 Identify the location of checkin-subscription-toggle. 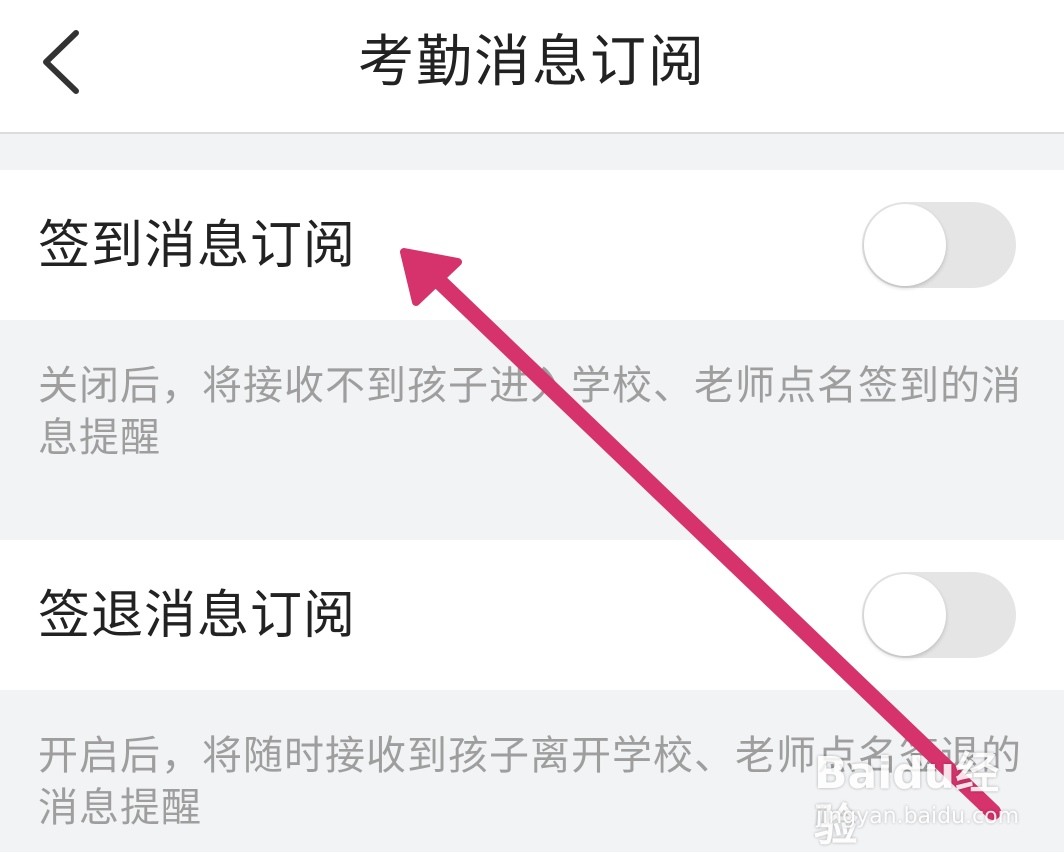
(939, 245).